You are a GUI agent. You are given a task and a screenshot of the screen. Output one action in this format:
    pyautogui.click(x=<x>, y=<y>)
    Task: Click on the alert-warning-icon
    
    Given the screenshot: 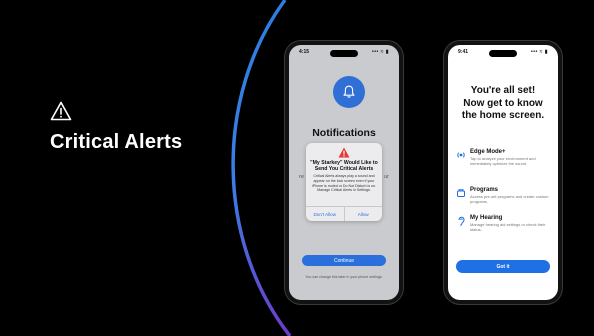 What is the action you would take?
    pyautogui.click(x=344, y=152)
    